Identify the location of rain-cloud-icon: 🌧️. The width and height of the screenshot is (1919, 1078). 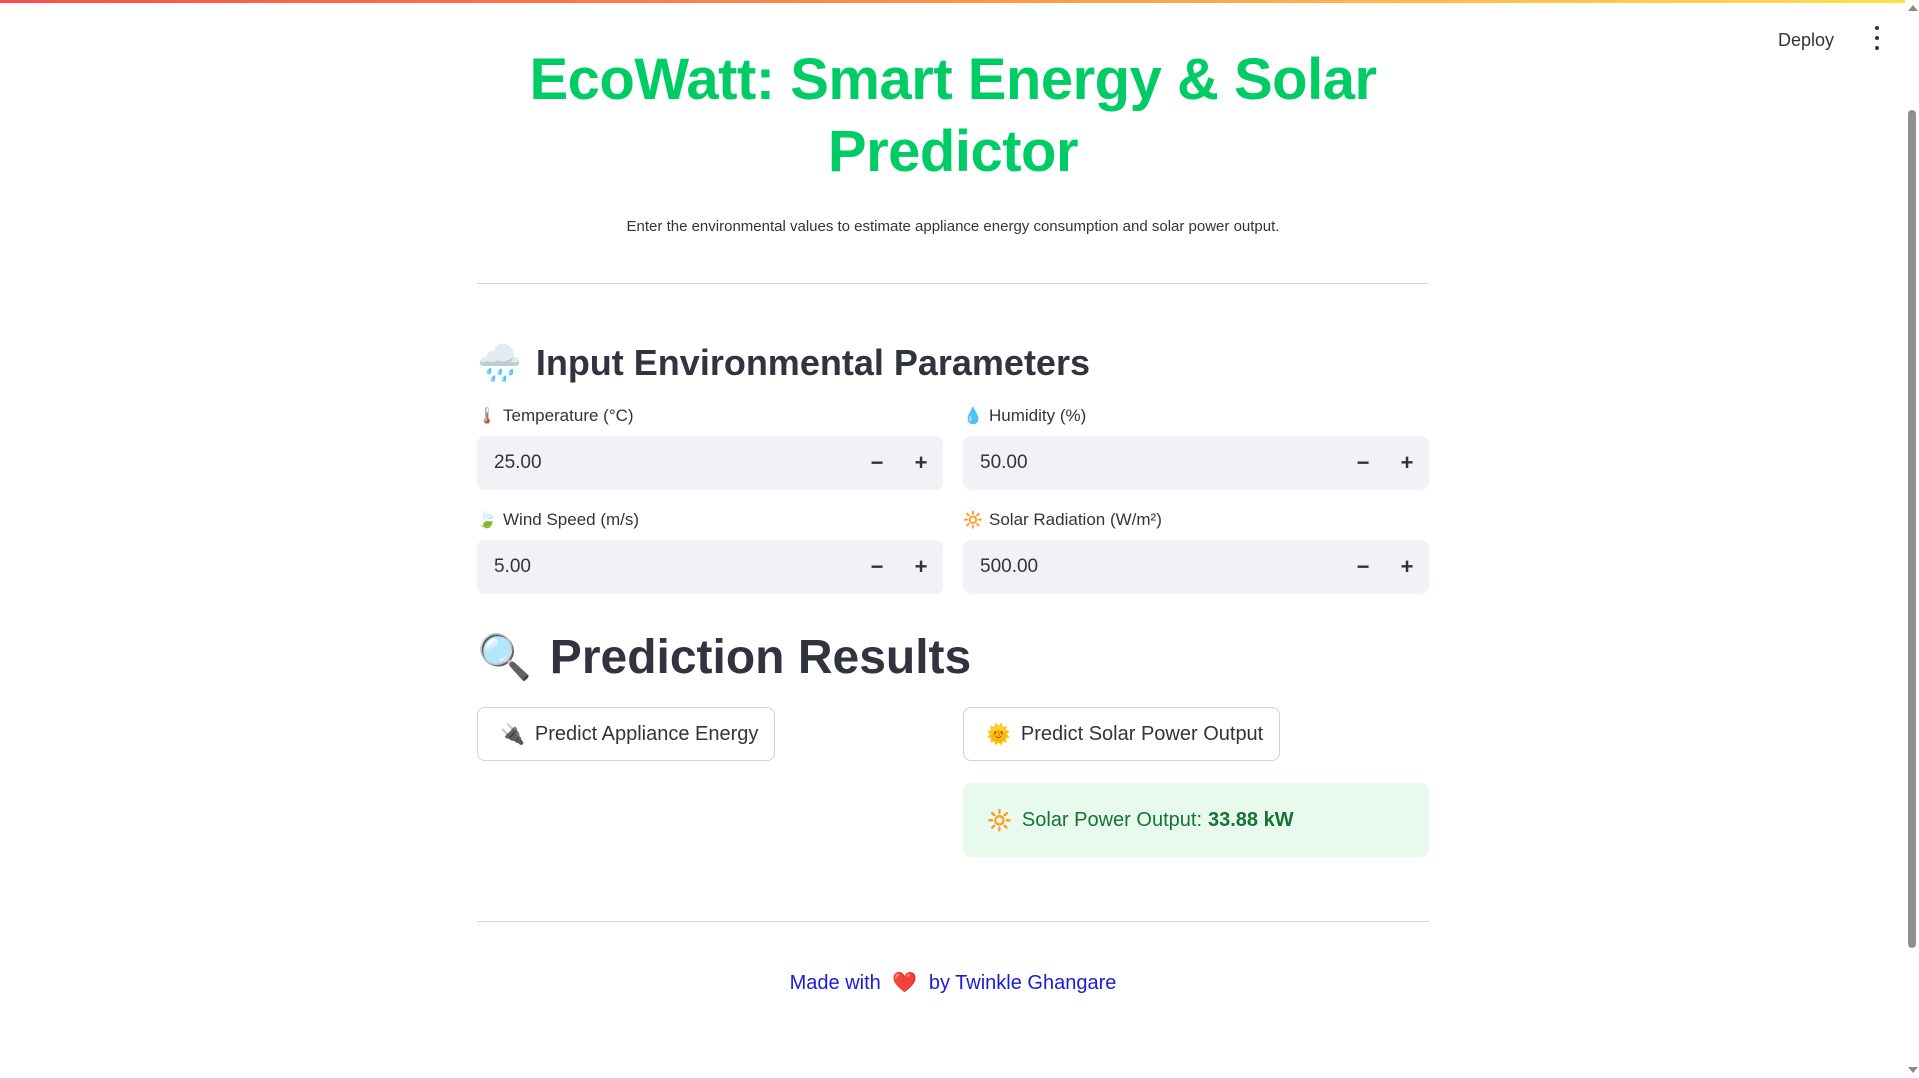
(499, 362).